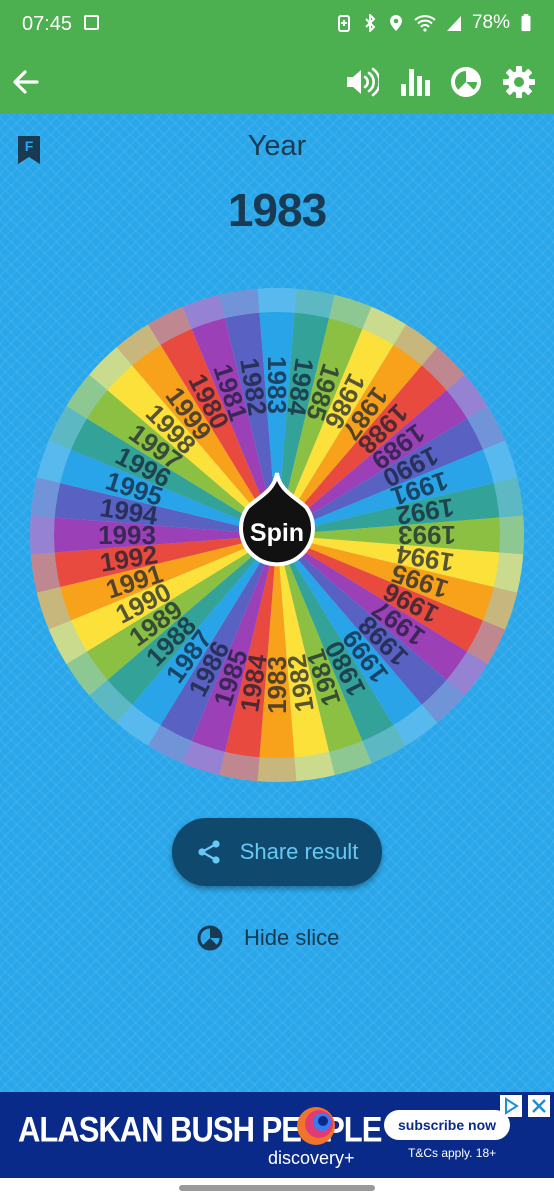 This screenshot has width=554, height=1200. What do you see at coordinates (453, 23) in the screenshot?
I see `signal-icon` at bounding box center [453, 23].